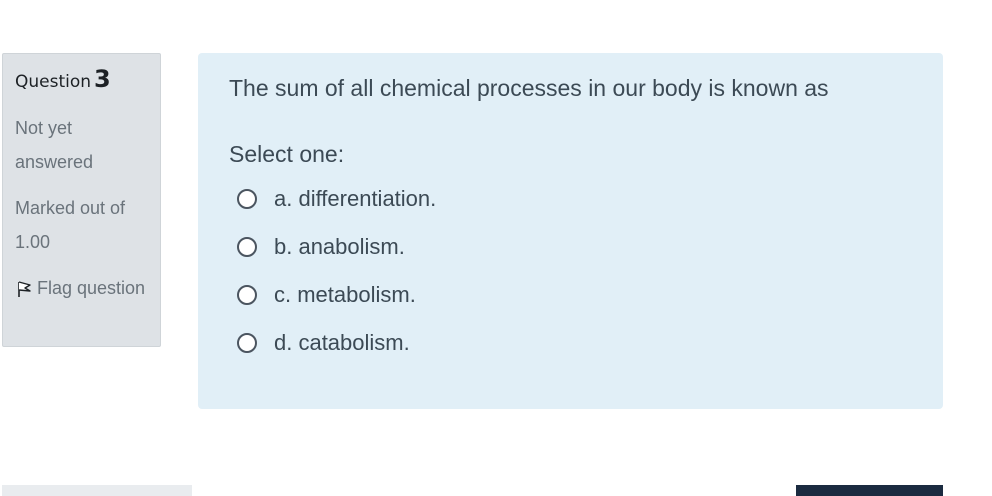 Image resolution: width=992 pixels, height=496 pixels. What do you see at coordinates (570, 247) in the screenshot?
I see `answer-option-b: b. anabolism.` at bounding box center [570, 247].